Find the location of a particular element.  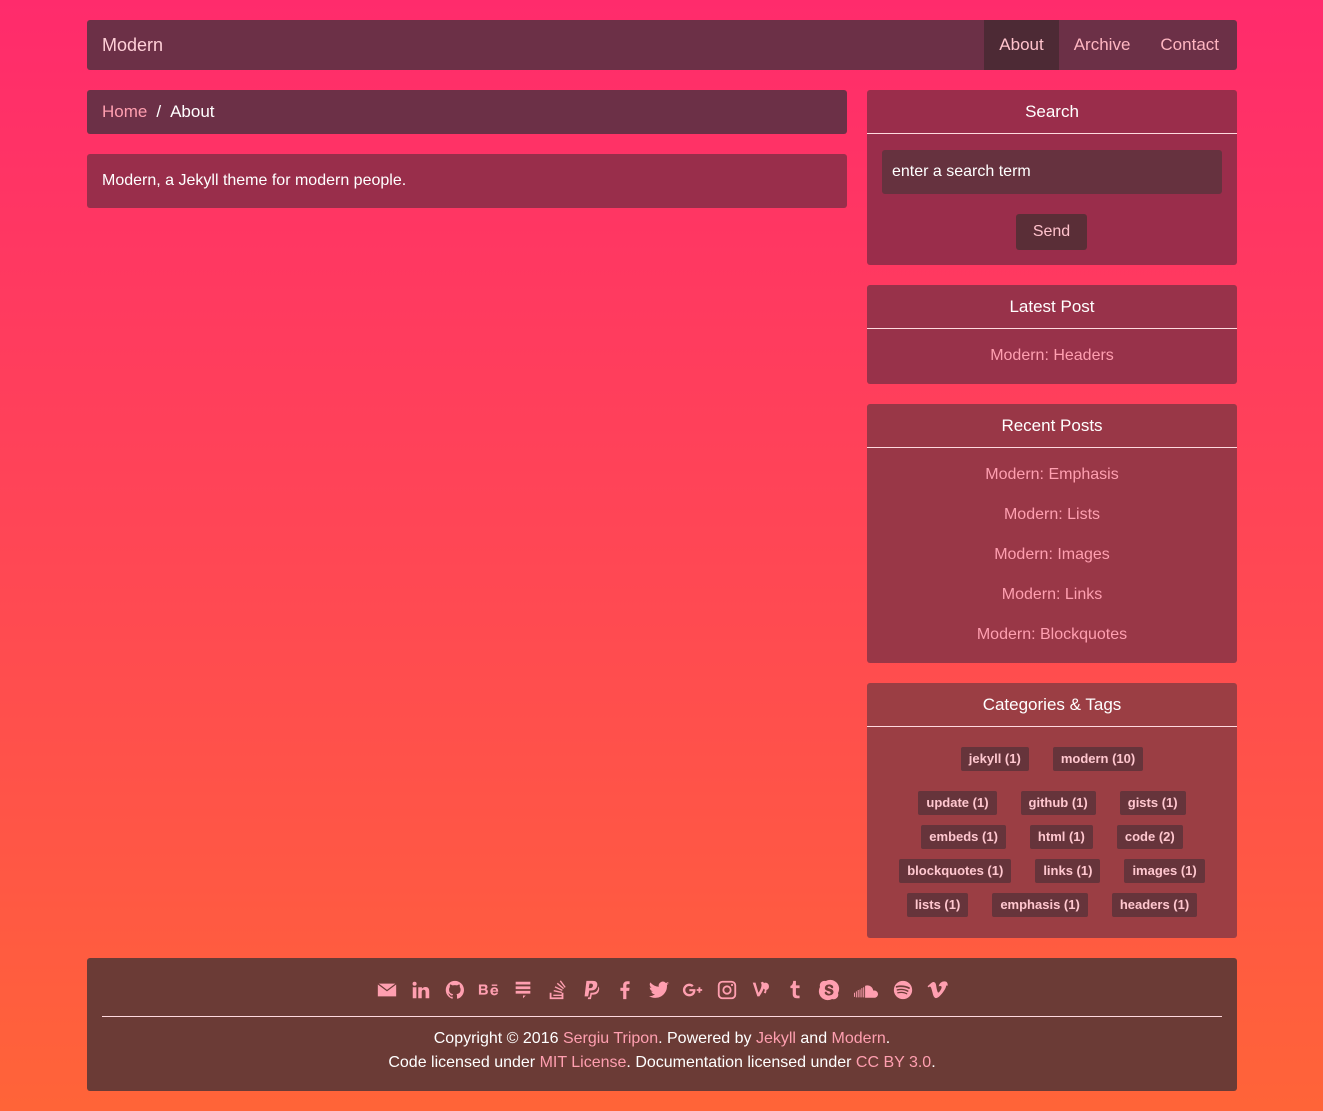

recent-posts-title: Recent Posts is located at coordinates (1052, 426).